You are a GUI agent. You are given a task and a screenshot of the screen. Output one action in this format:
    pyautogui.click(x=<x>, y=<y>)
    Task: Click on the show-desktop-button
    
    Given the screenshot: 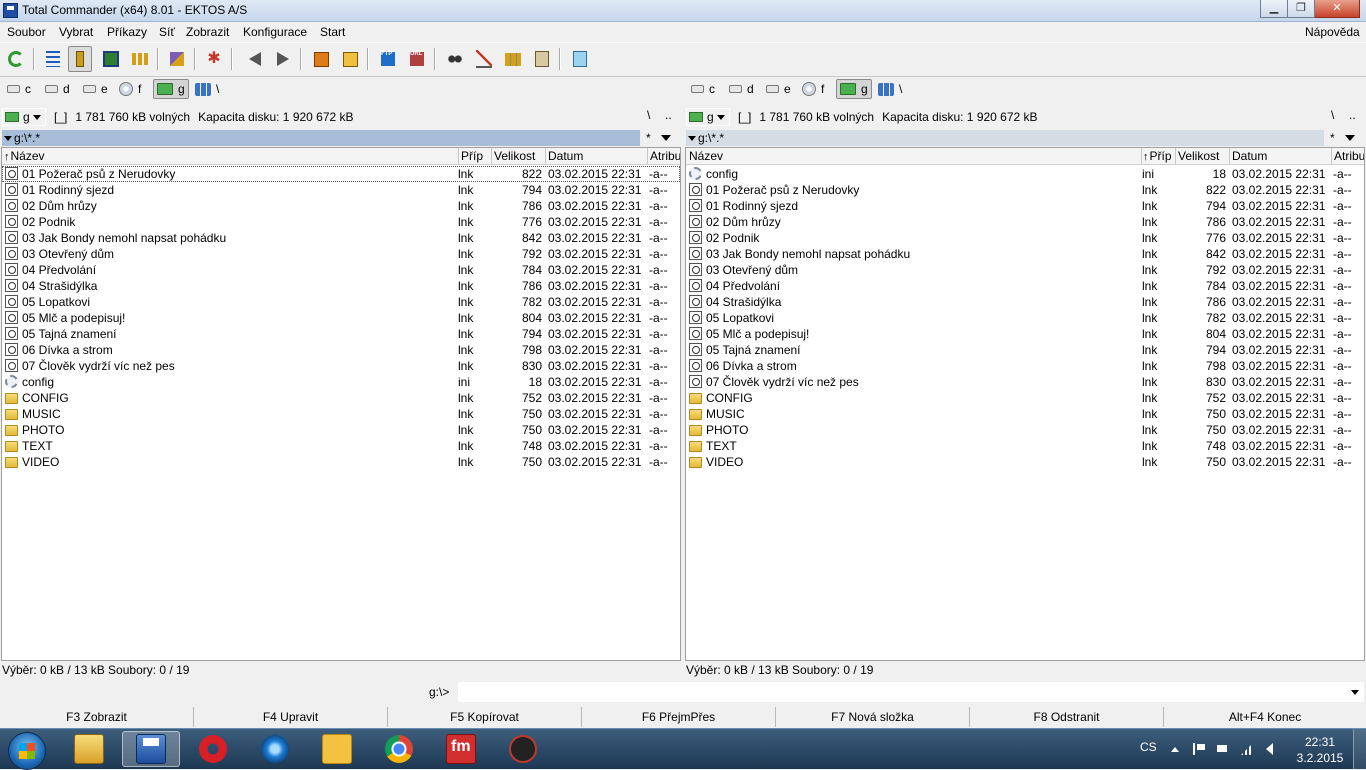 What is the action you would take?
    pyautogui.click(x=1359, y=749)
    